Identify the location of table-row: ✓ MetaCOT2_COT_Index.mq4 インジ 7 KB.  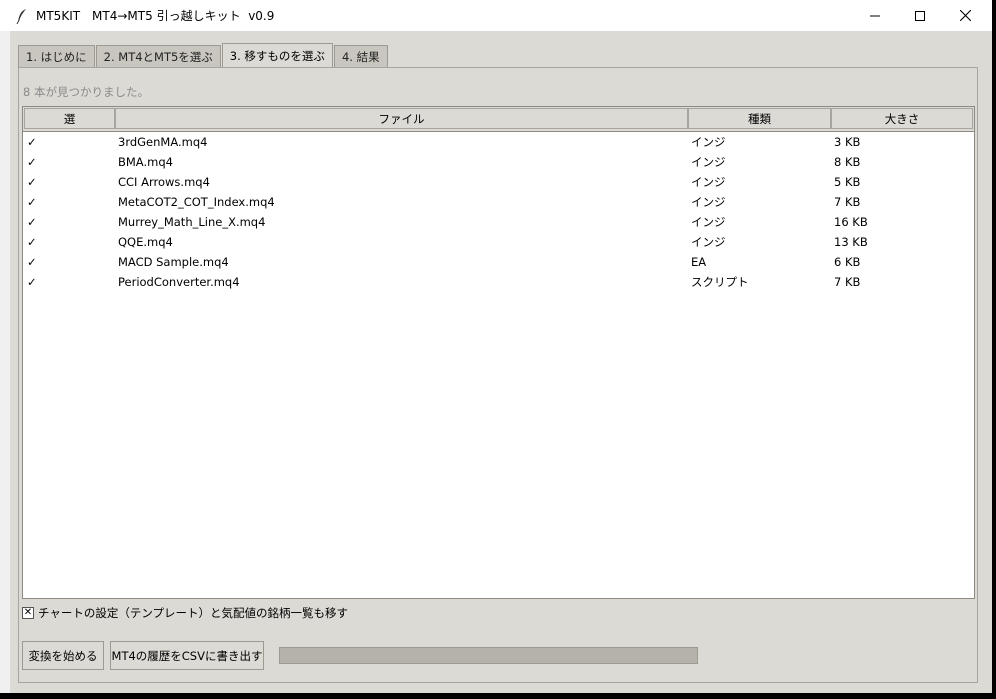
(498, 202).